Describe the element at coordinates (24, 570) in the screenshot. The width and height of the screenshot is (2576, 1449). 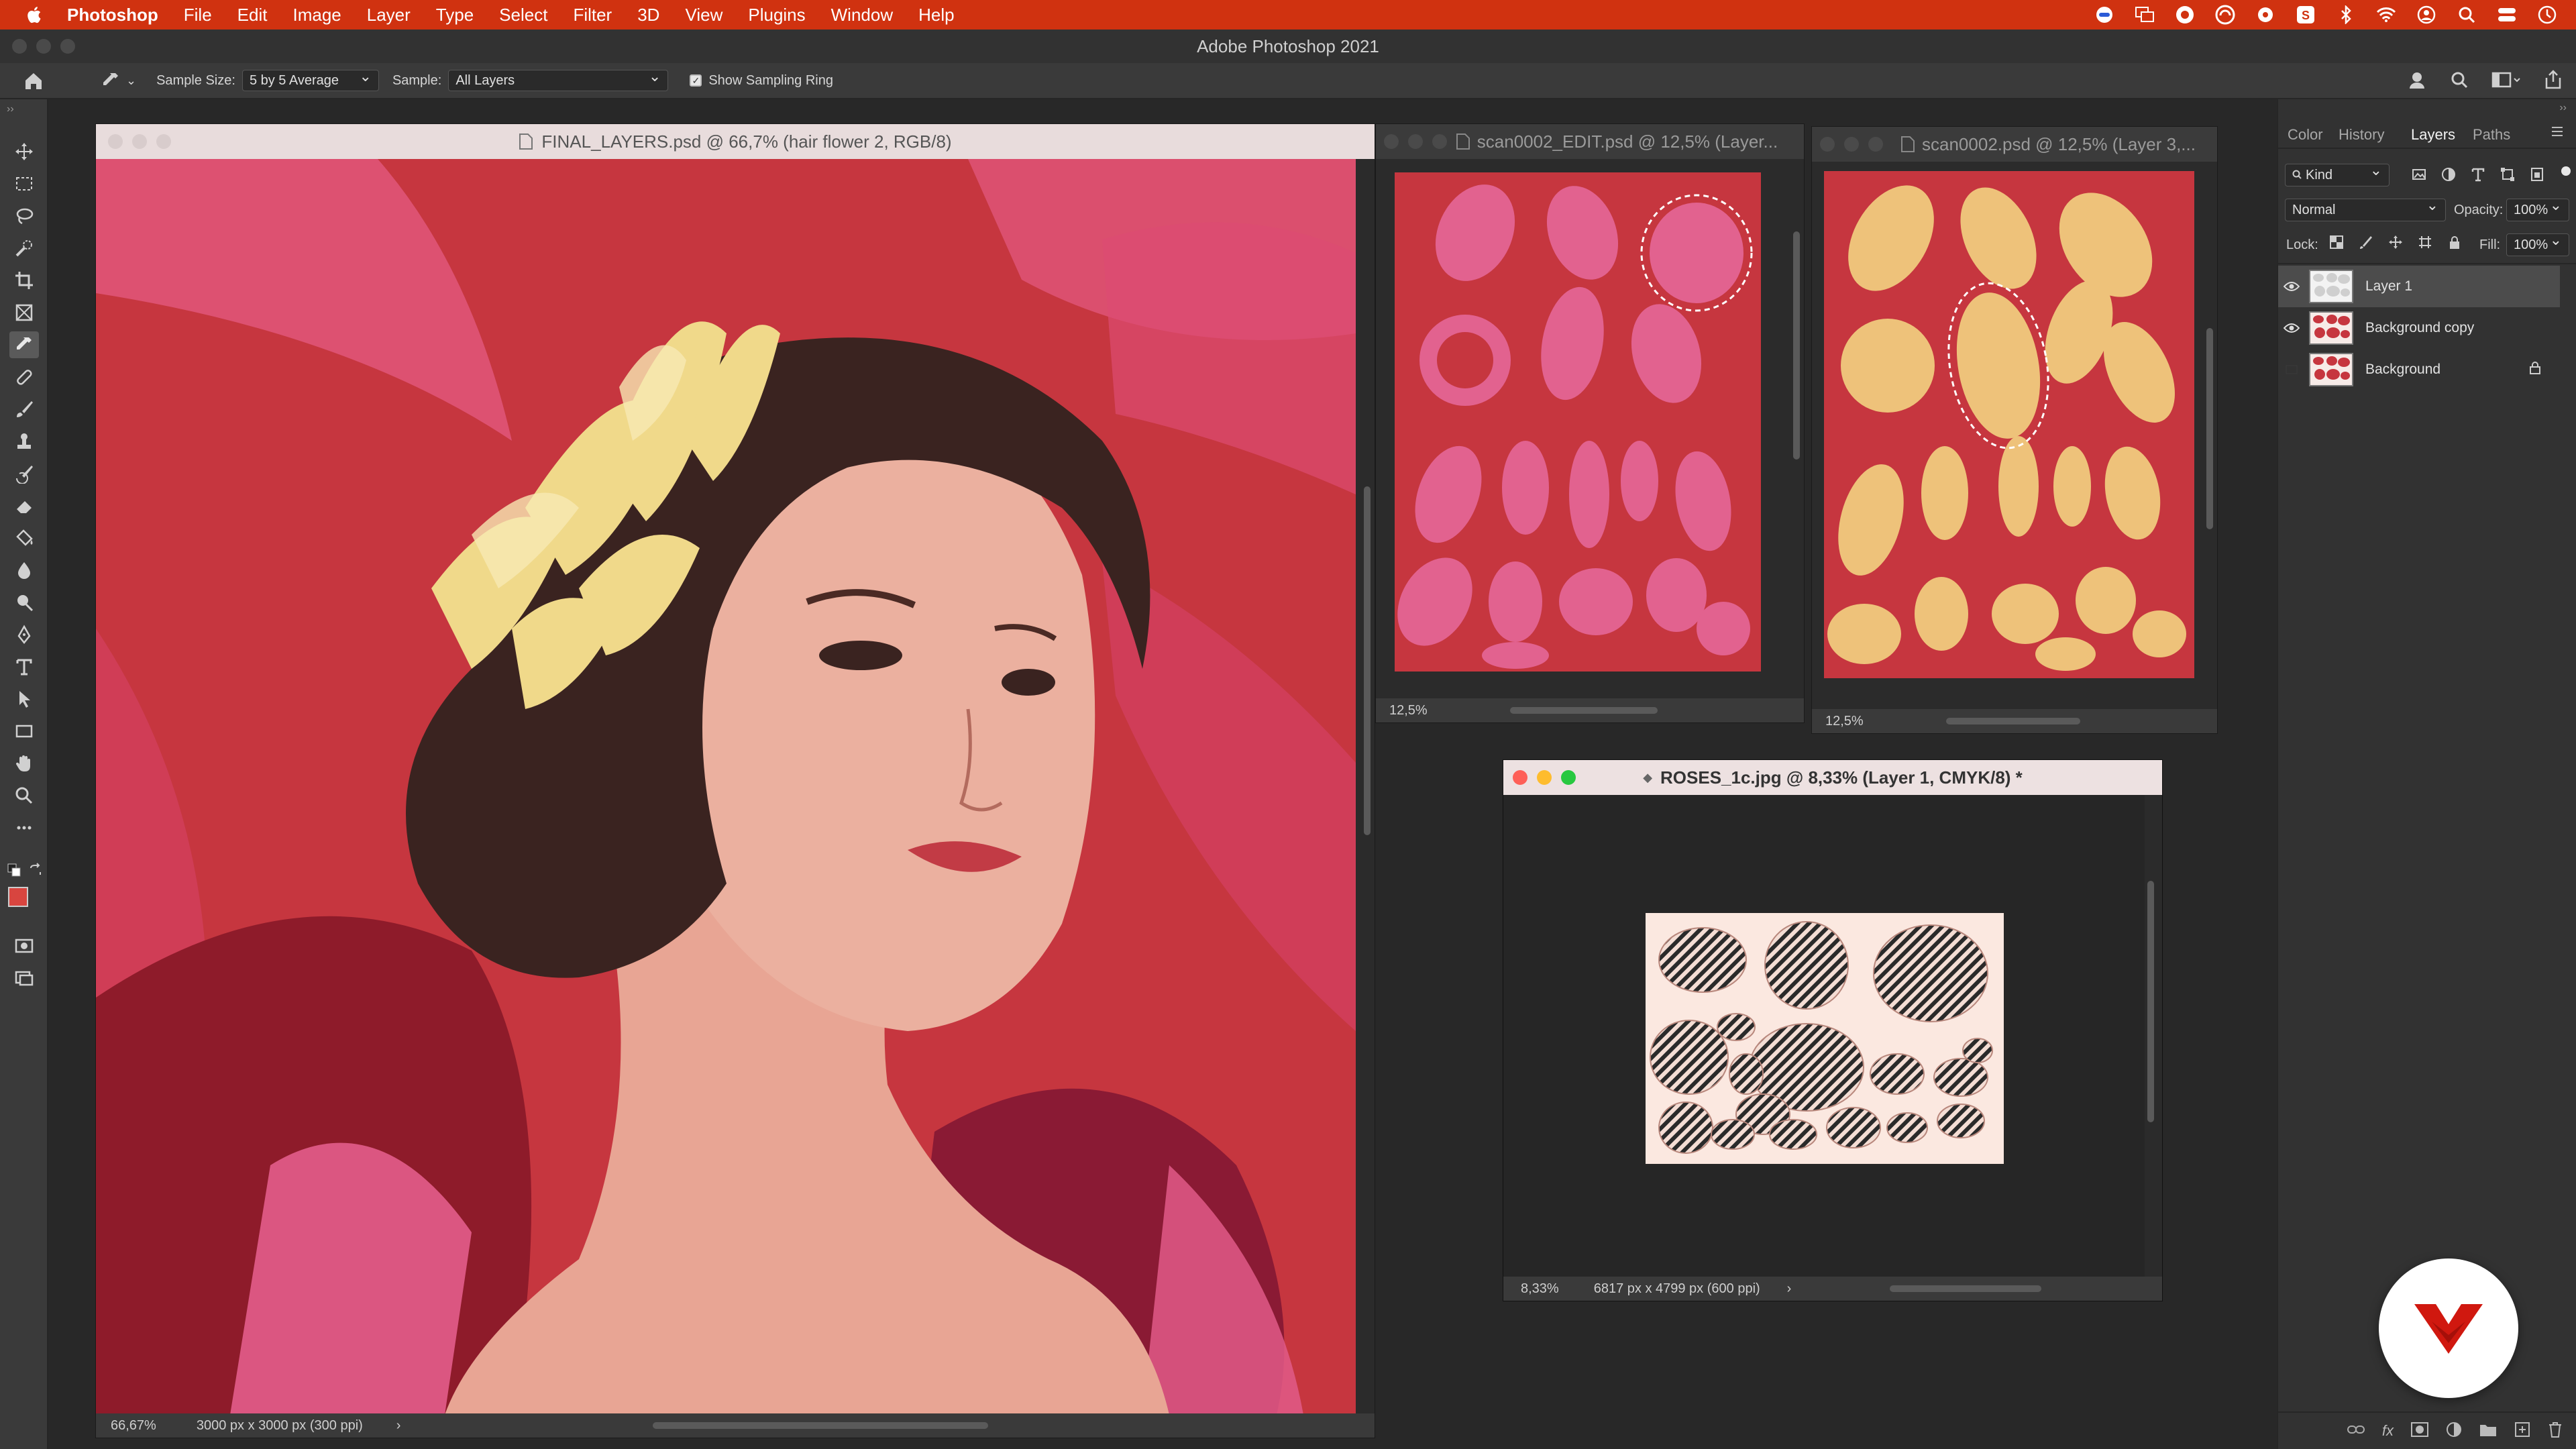
I see `blur-tool-icon` at that location.